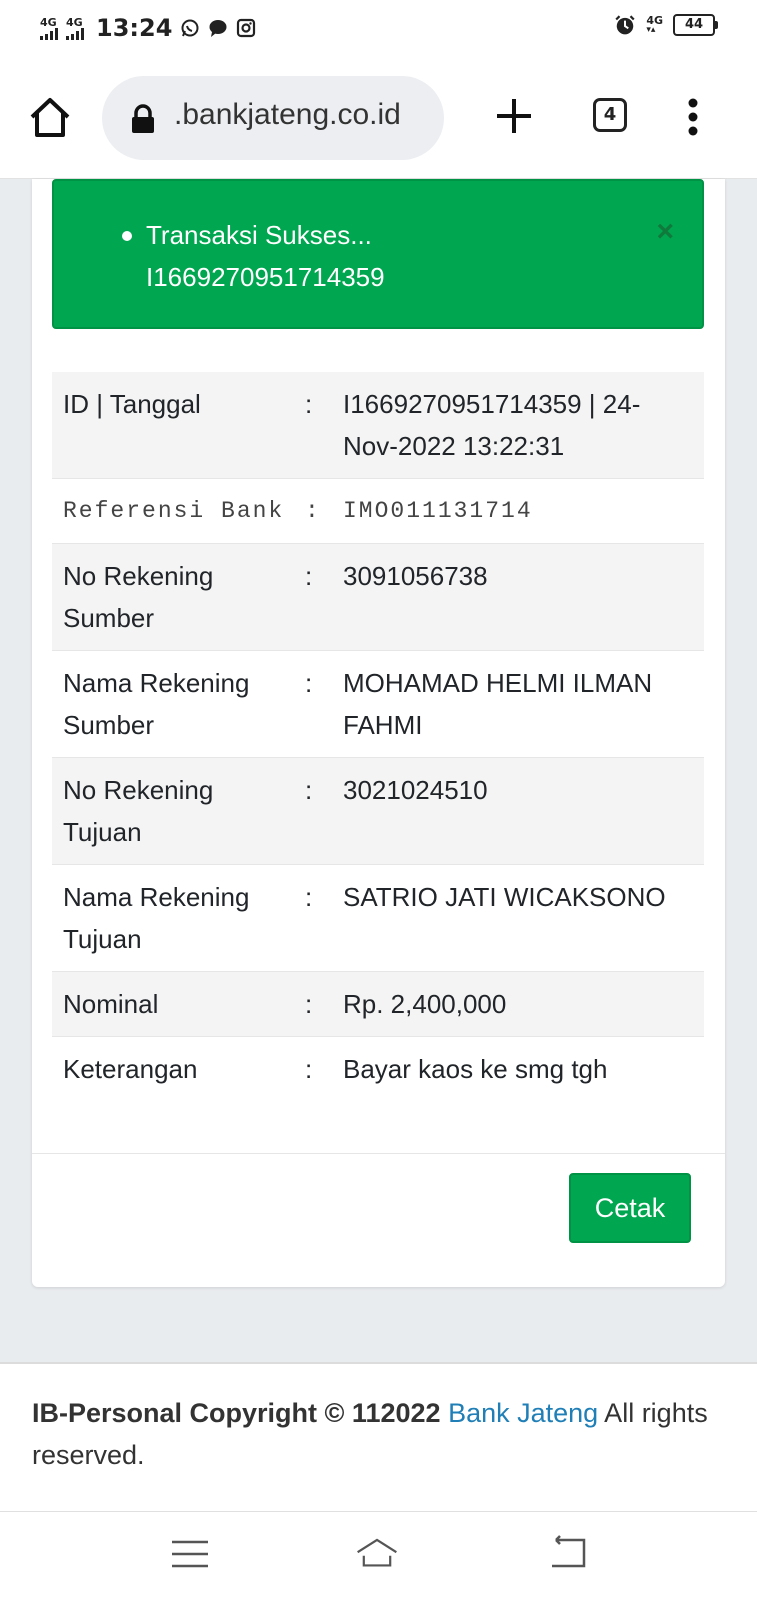 This screenshot has width=757, height=1600. I want to click on chat-bubble-icon, so click(218, 28).